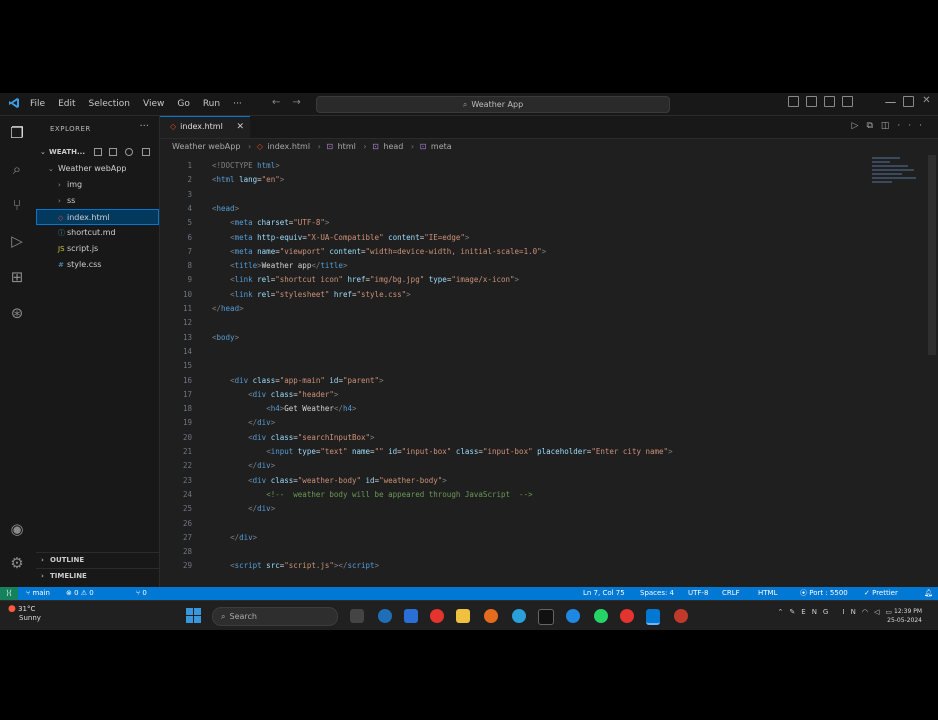 Image resolution: width=938 pixels, height=720 pixels. Describe the element at coordinates (904, 616) in the screenshot. I see `system-clock: 12:39 PM 25-05-2024` at that location.